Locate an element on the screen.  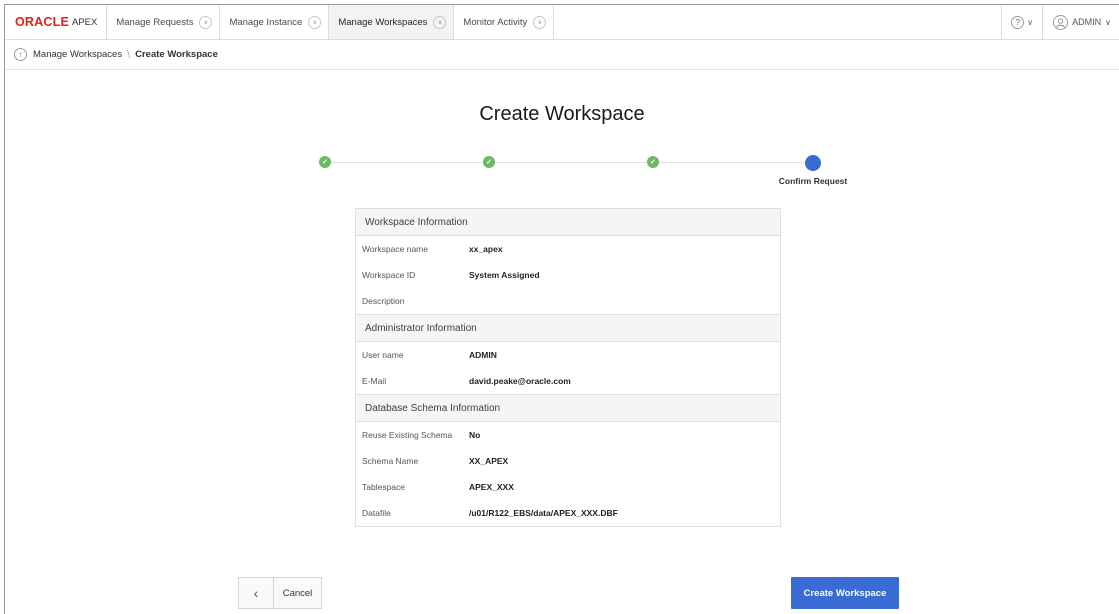
page-title: Create Workspace is located at coordinates (562, 114).